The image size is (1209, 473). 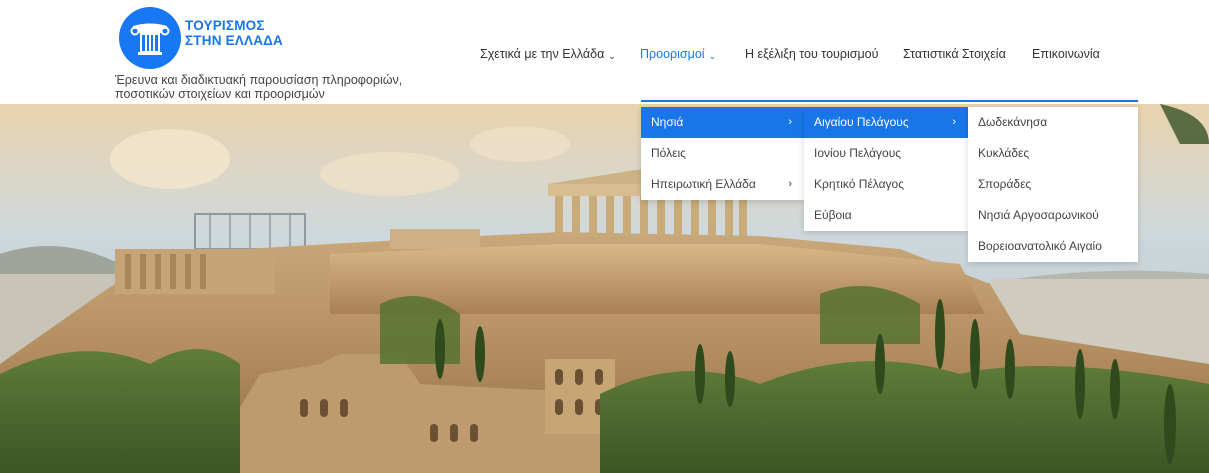 I want to click on menu-item-label: Ηπειρωτική Ελλάδα, so click(x=703, y=184).